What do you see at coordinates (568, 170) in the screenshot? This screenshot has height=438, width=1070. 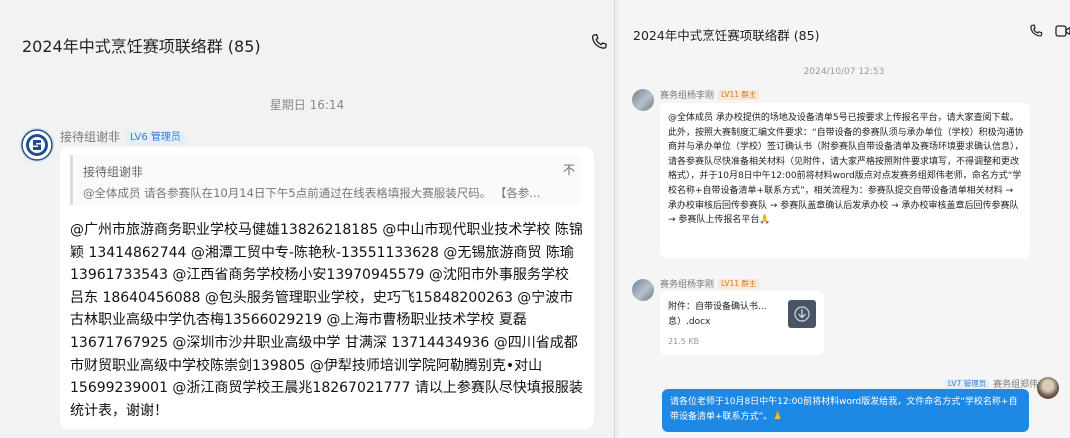 I see `quote-collapse-glyph: 不` at bounding box center [568, 170].